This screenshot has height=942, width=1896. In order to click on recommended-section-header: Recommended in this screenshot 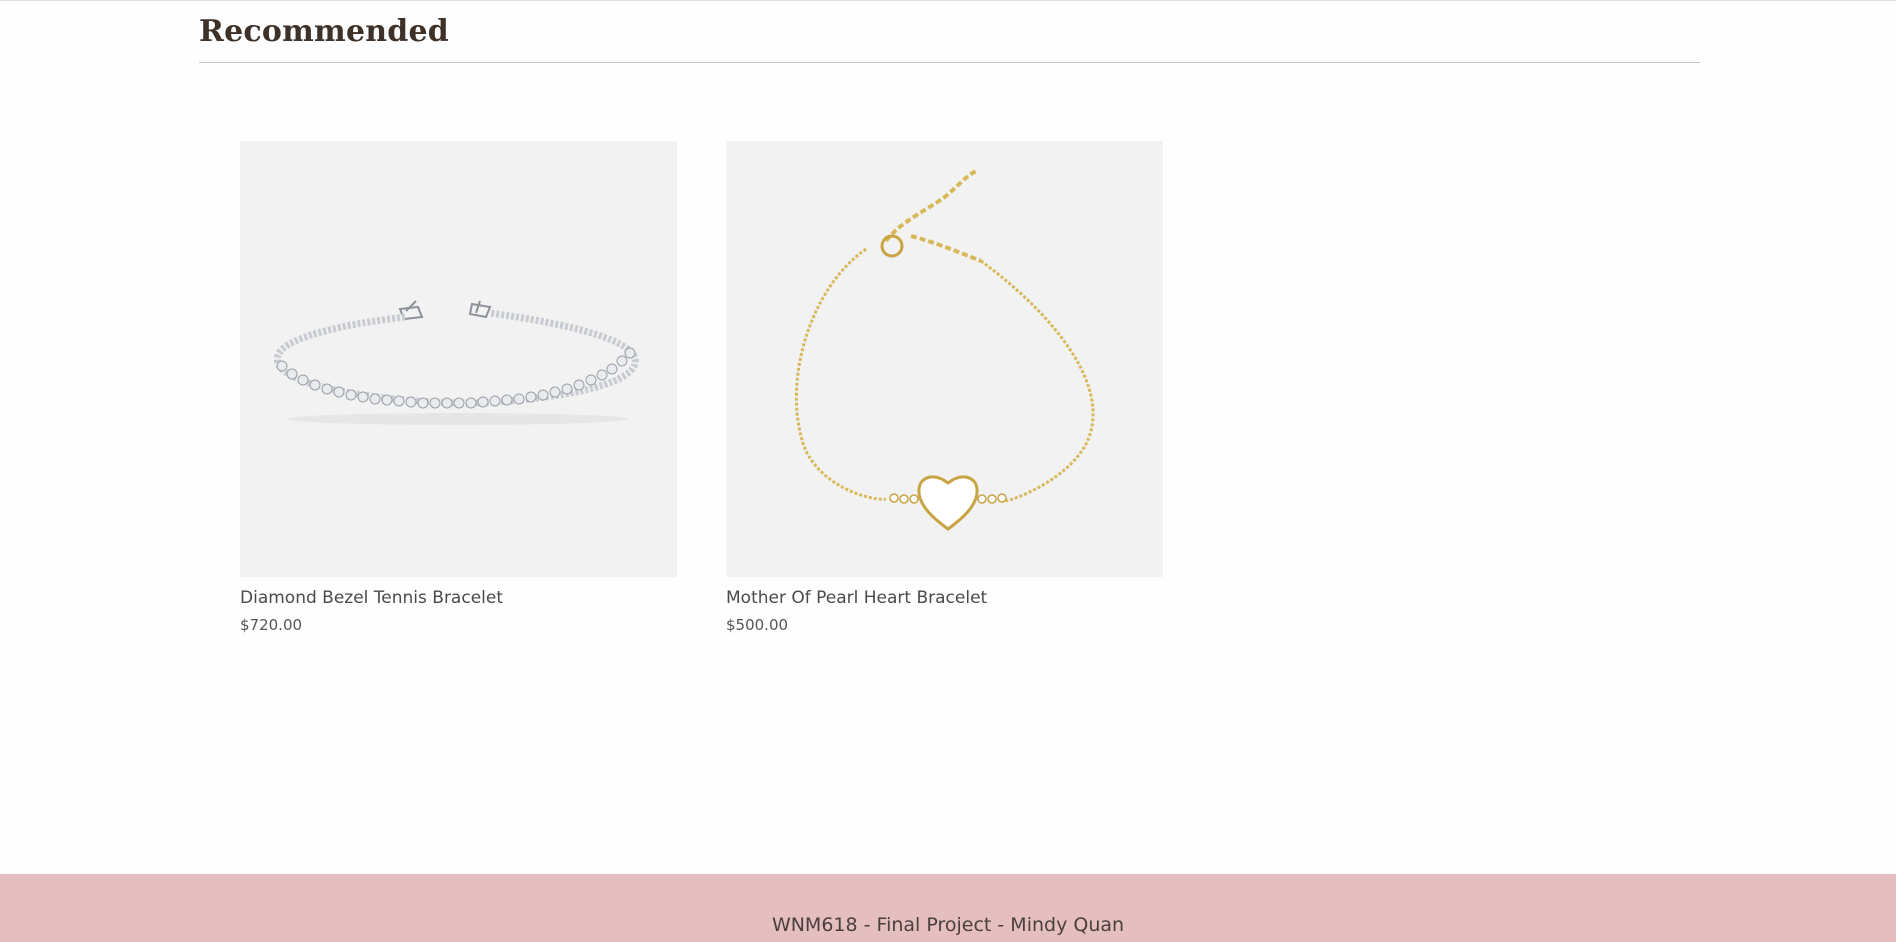, I will do `click(949, 37)`.